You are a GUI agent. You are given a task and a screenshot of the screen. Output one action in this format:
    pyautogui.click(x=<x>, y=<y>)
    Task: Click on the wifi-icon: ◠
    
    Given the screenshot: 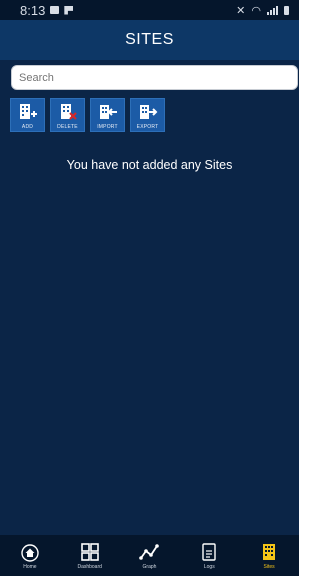 What is the action you would take?
    pyautogui.click(x=256, y=10)
    